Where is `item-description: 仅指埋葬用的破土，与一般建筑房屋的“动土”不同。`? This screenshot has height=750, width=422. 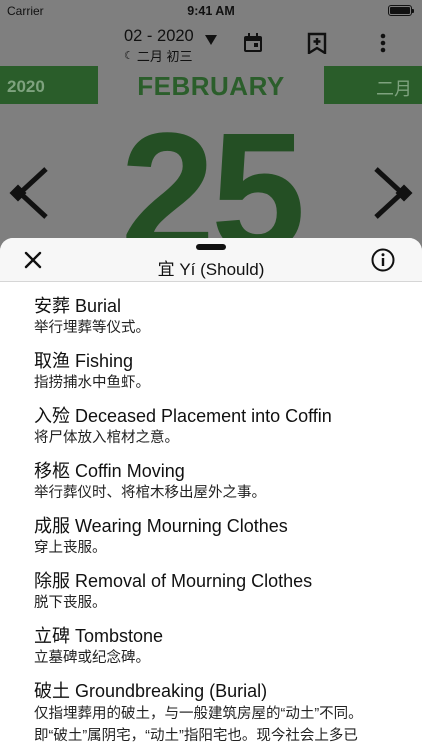
item-description: 仅指埋葬用的破土，与一般建筑房屋的“动土”不同。 is located at coordinates (198, 714).